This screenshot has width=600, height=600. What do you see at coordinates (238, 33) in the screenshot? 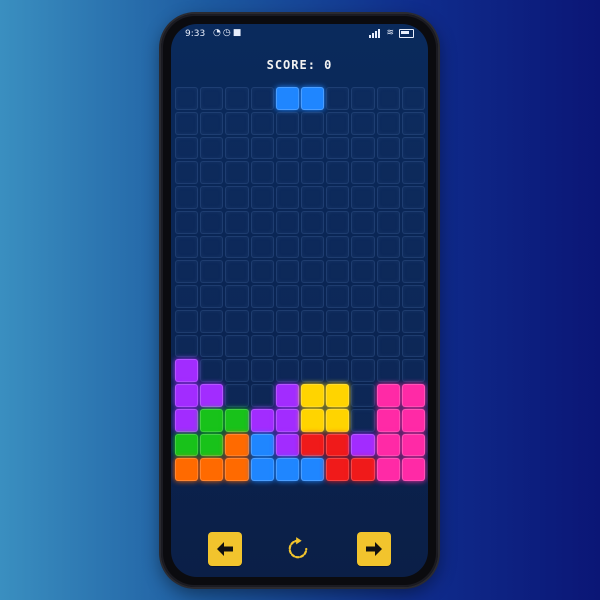
I see `video-icon: ■` at bounding box center [238, 33].